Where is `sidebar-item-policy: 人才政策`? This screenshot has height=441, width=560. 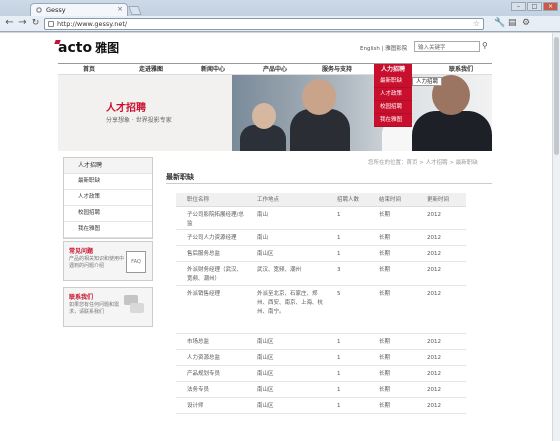 sidebar-item-policy: 人才政策 is located at coordinates (108, 198).